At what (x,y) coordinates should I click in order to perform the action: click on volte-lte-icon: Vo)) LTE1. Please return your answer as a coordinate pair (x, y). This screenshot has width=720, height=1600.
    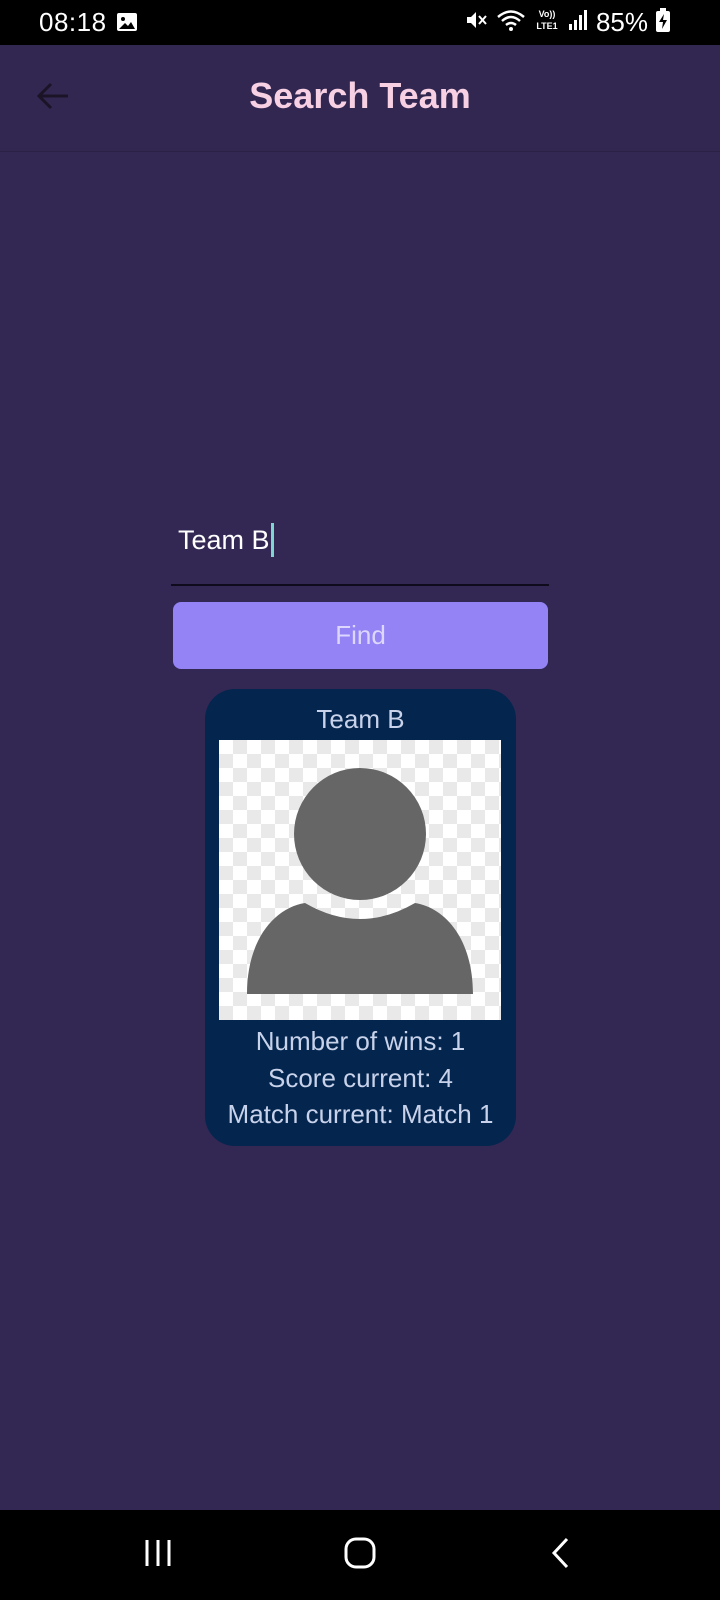
    Looking at the image, I should click on (547, 22).